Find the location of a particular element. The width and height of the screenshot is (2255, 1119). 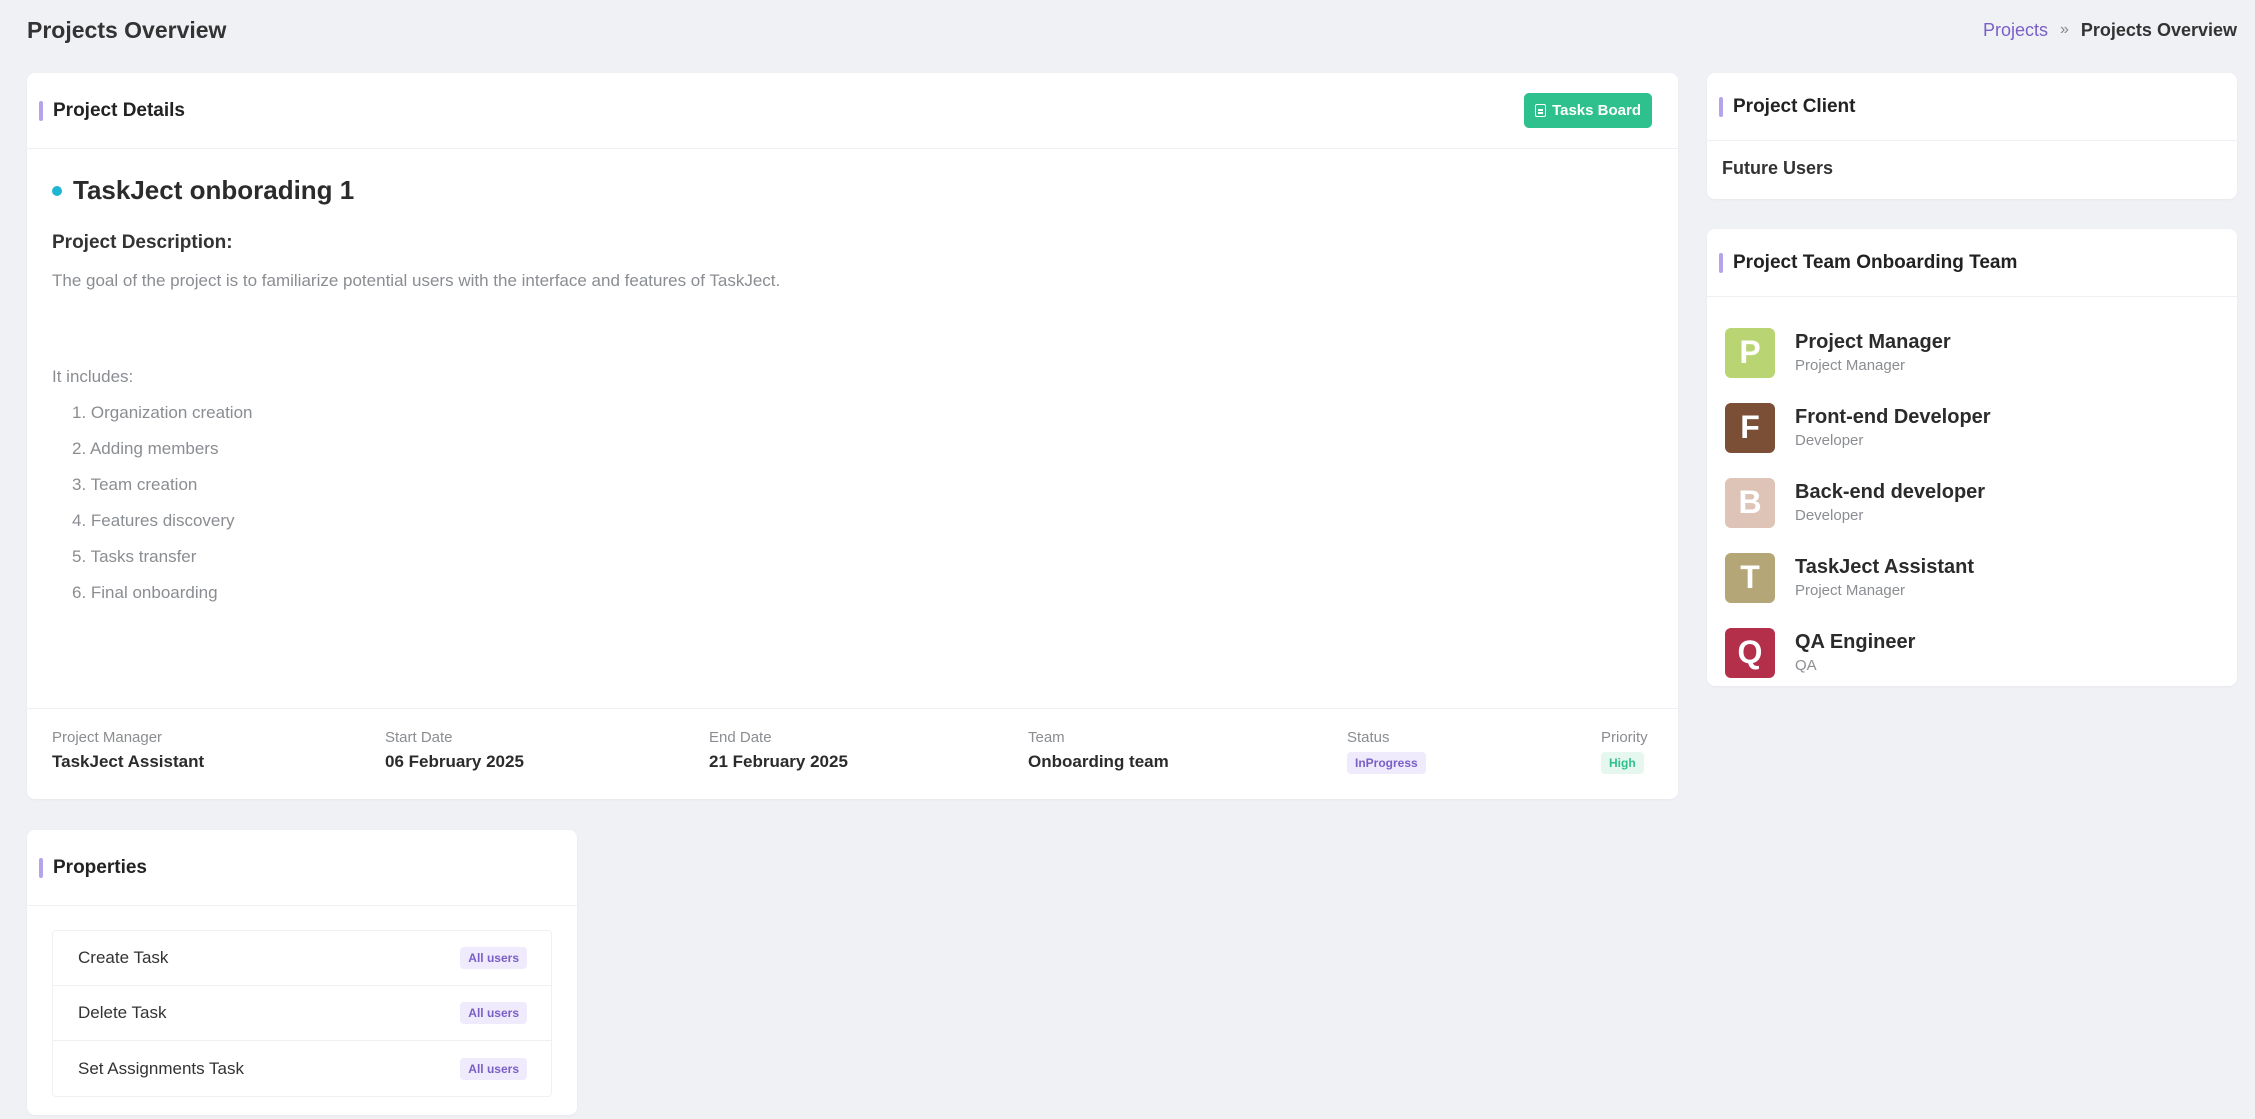

meta-label: Team is located at coordinates (1046, 737).